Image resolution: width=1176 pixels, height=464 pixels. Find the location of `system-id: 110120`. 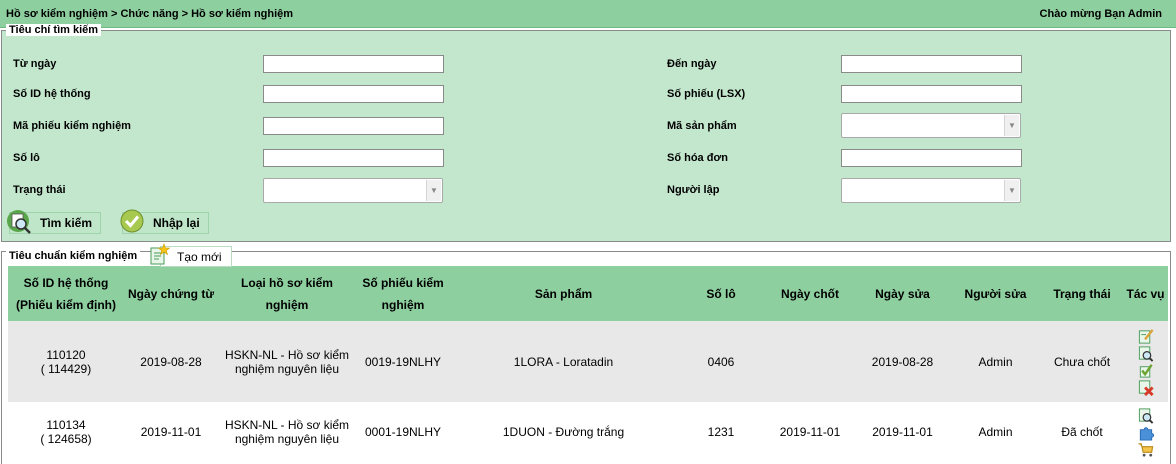

system-id: 110120 is located at coordinates (66, 354).